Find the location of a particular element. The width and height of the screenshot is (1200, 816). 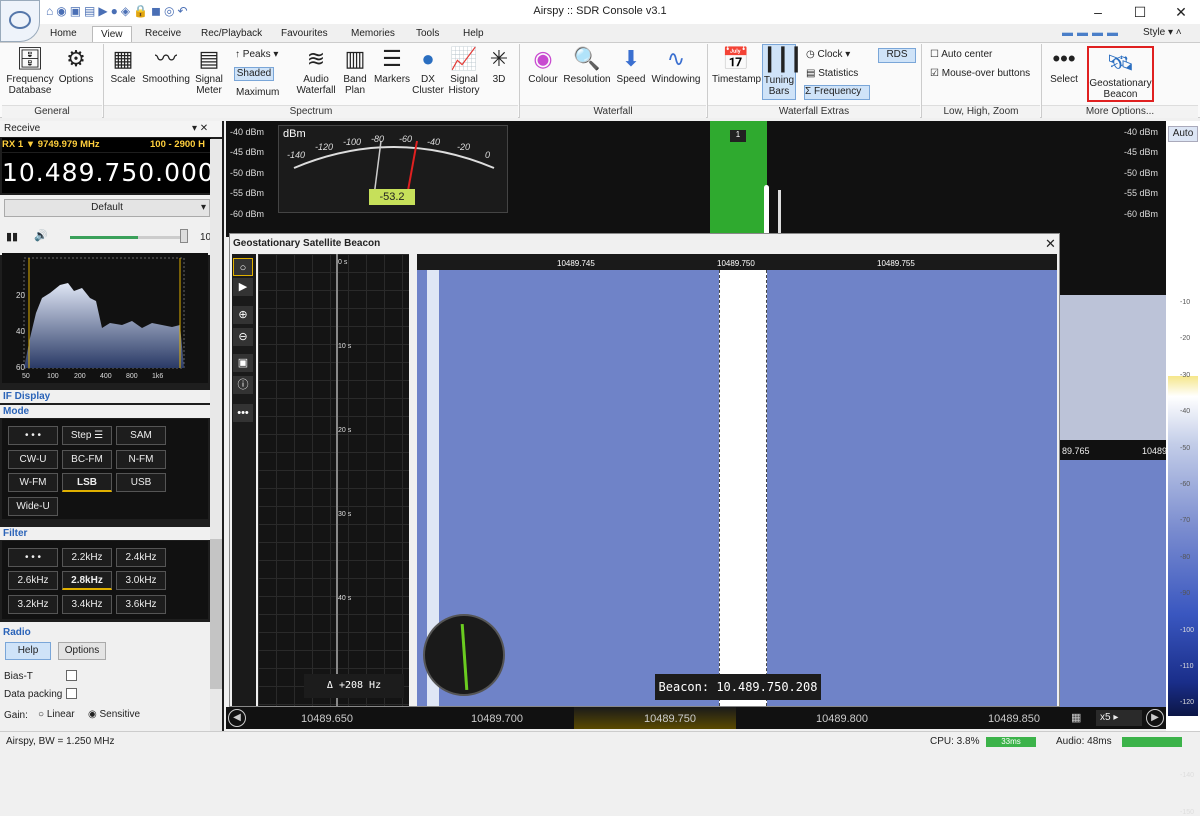

play-icon: ▶ is located at coordinates (243, 287).